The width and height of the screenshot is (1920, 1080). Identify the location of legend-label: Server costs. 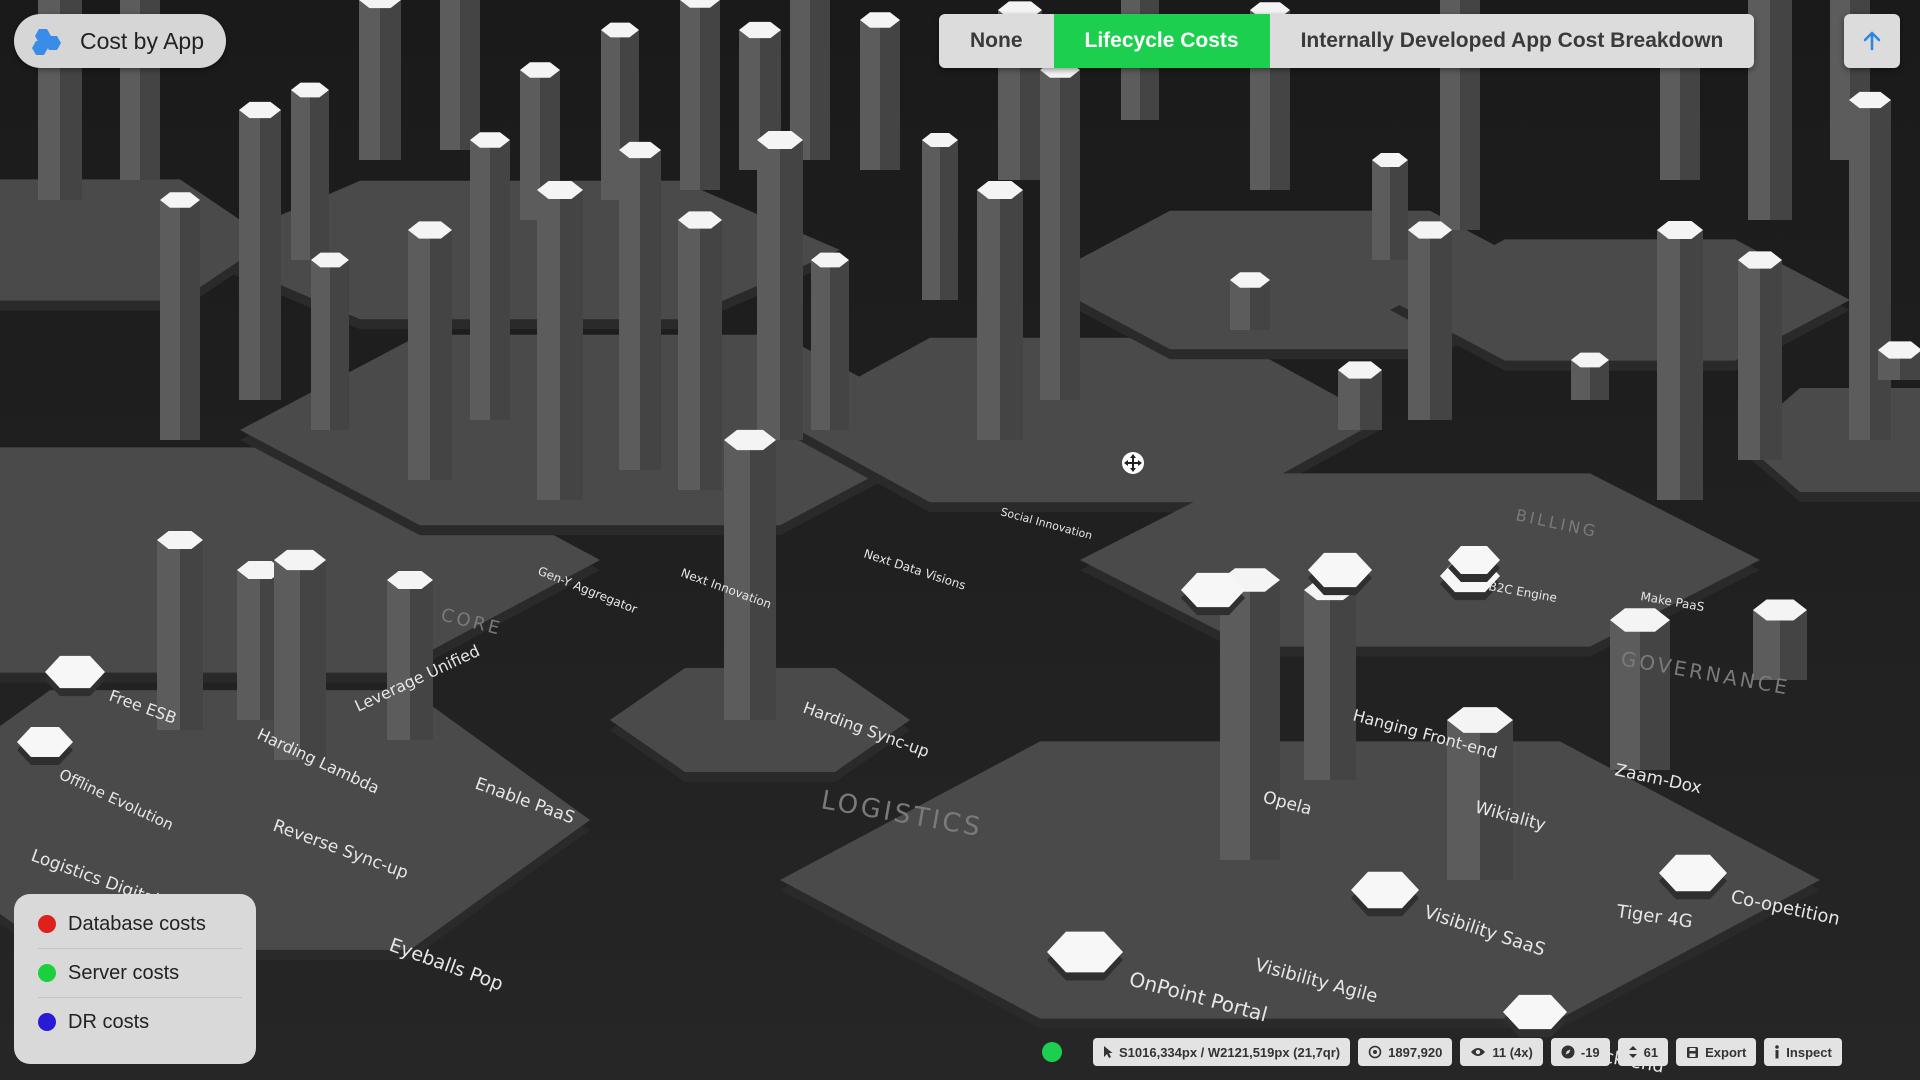
(124, 972).